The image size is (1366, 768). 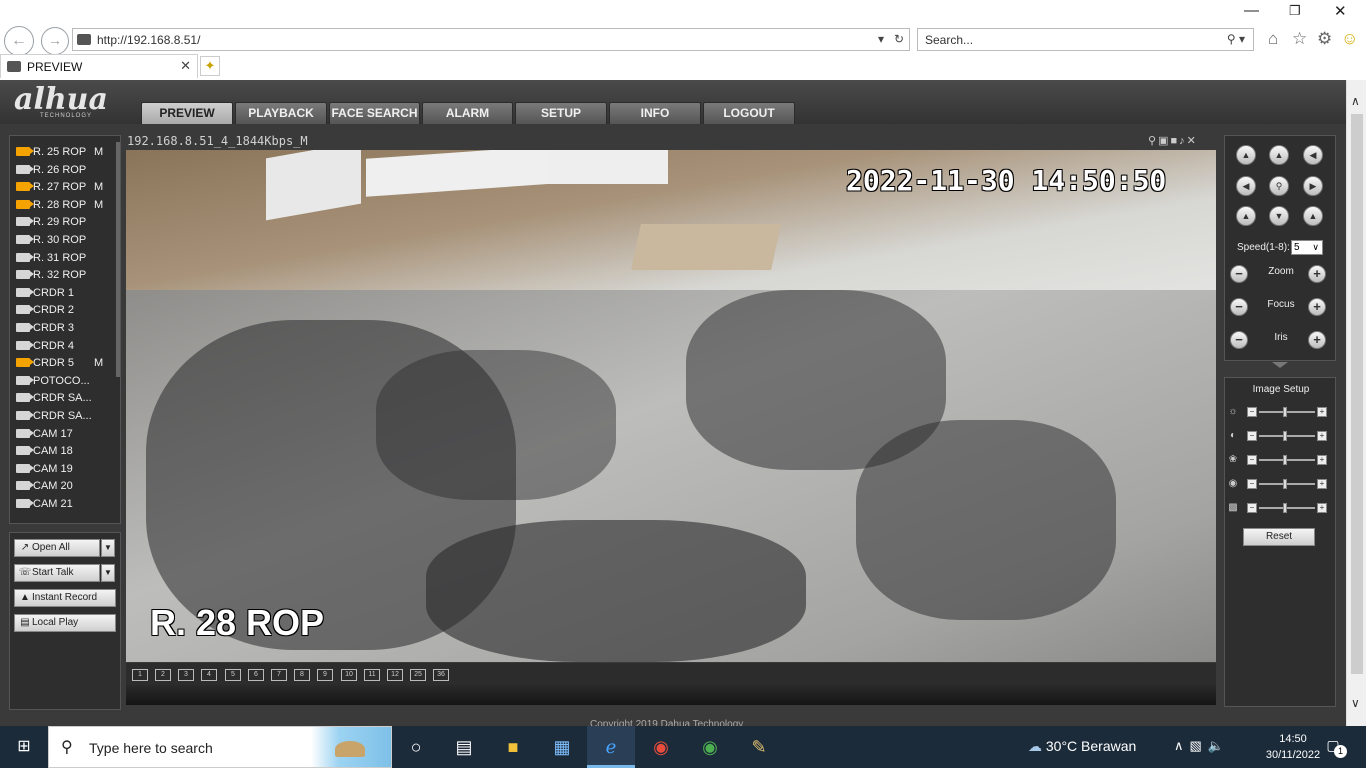 I want to click on restore-icon: ❐, so click(x=1295, y=11).